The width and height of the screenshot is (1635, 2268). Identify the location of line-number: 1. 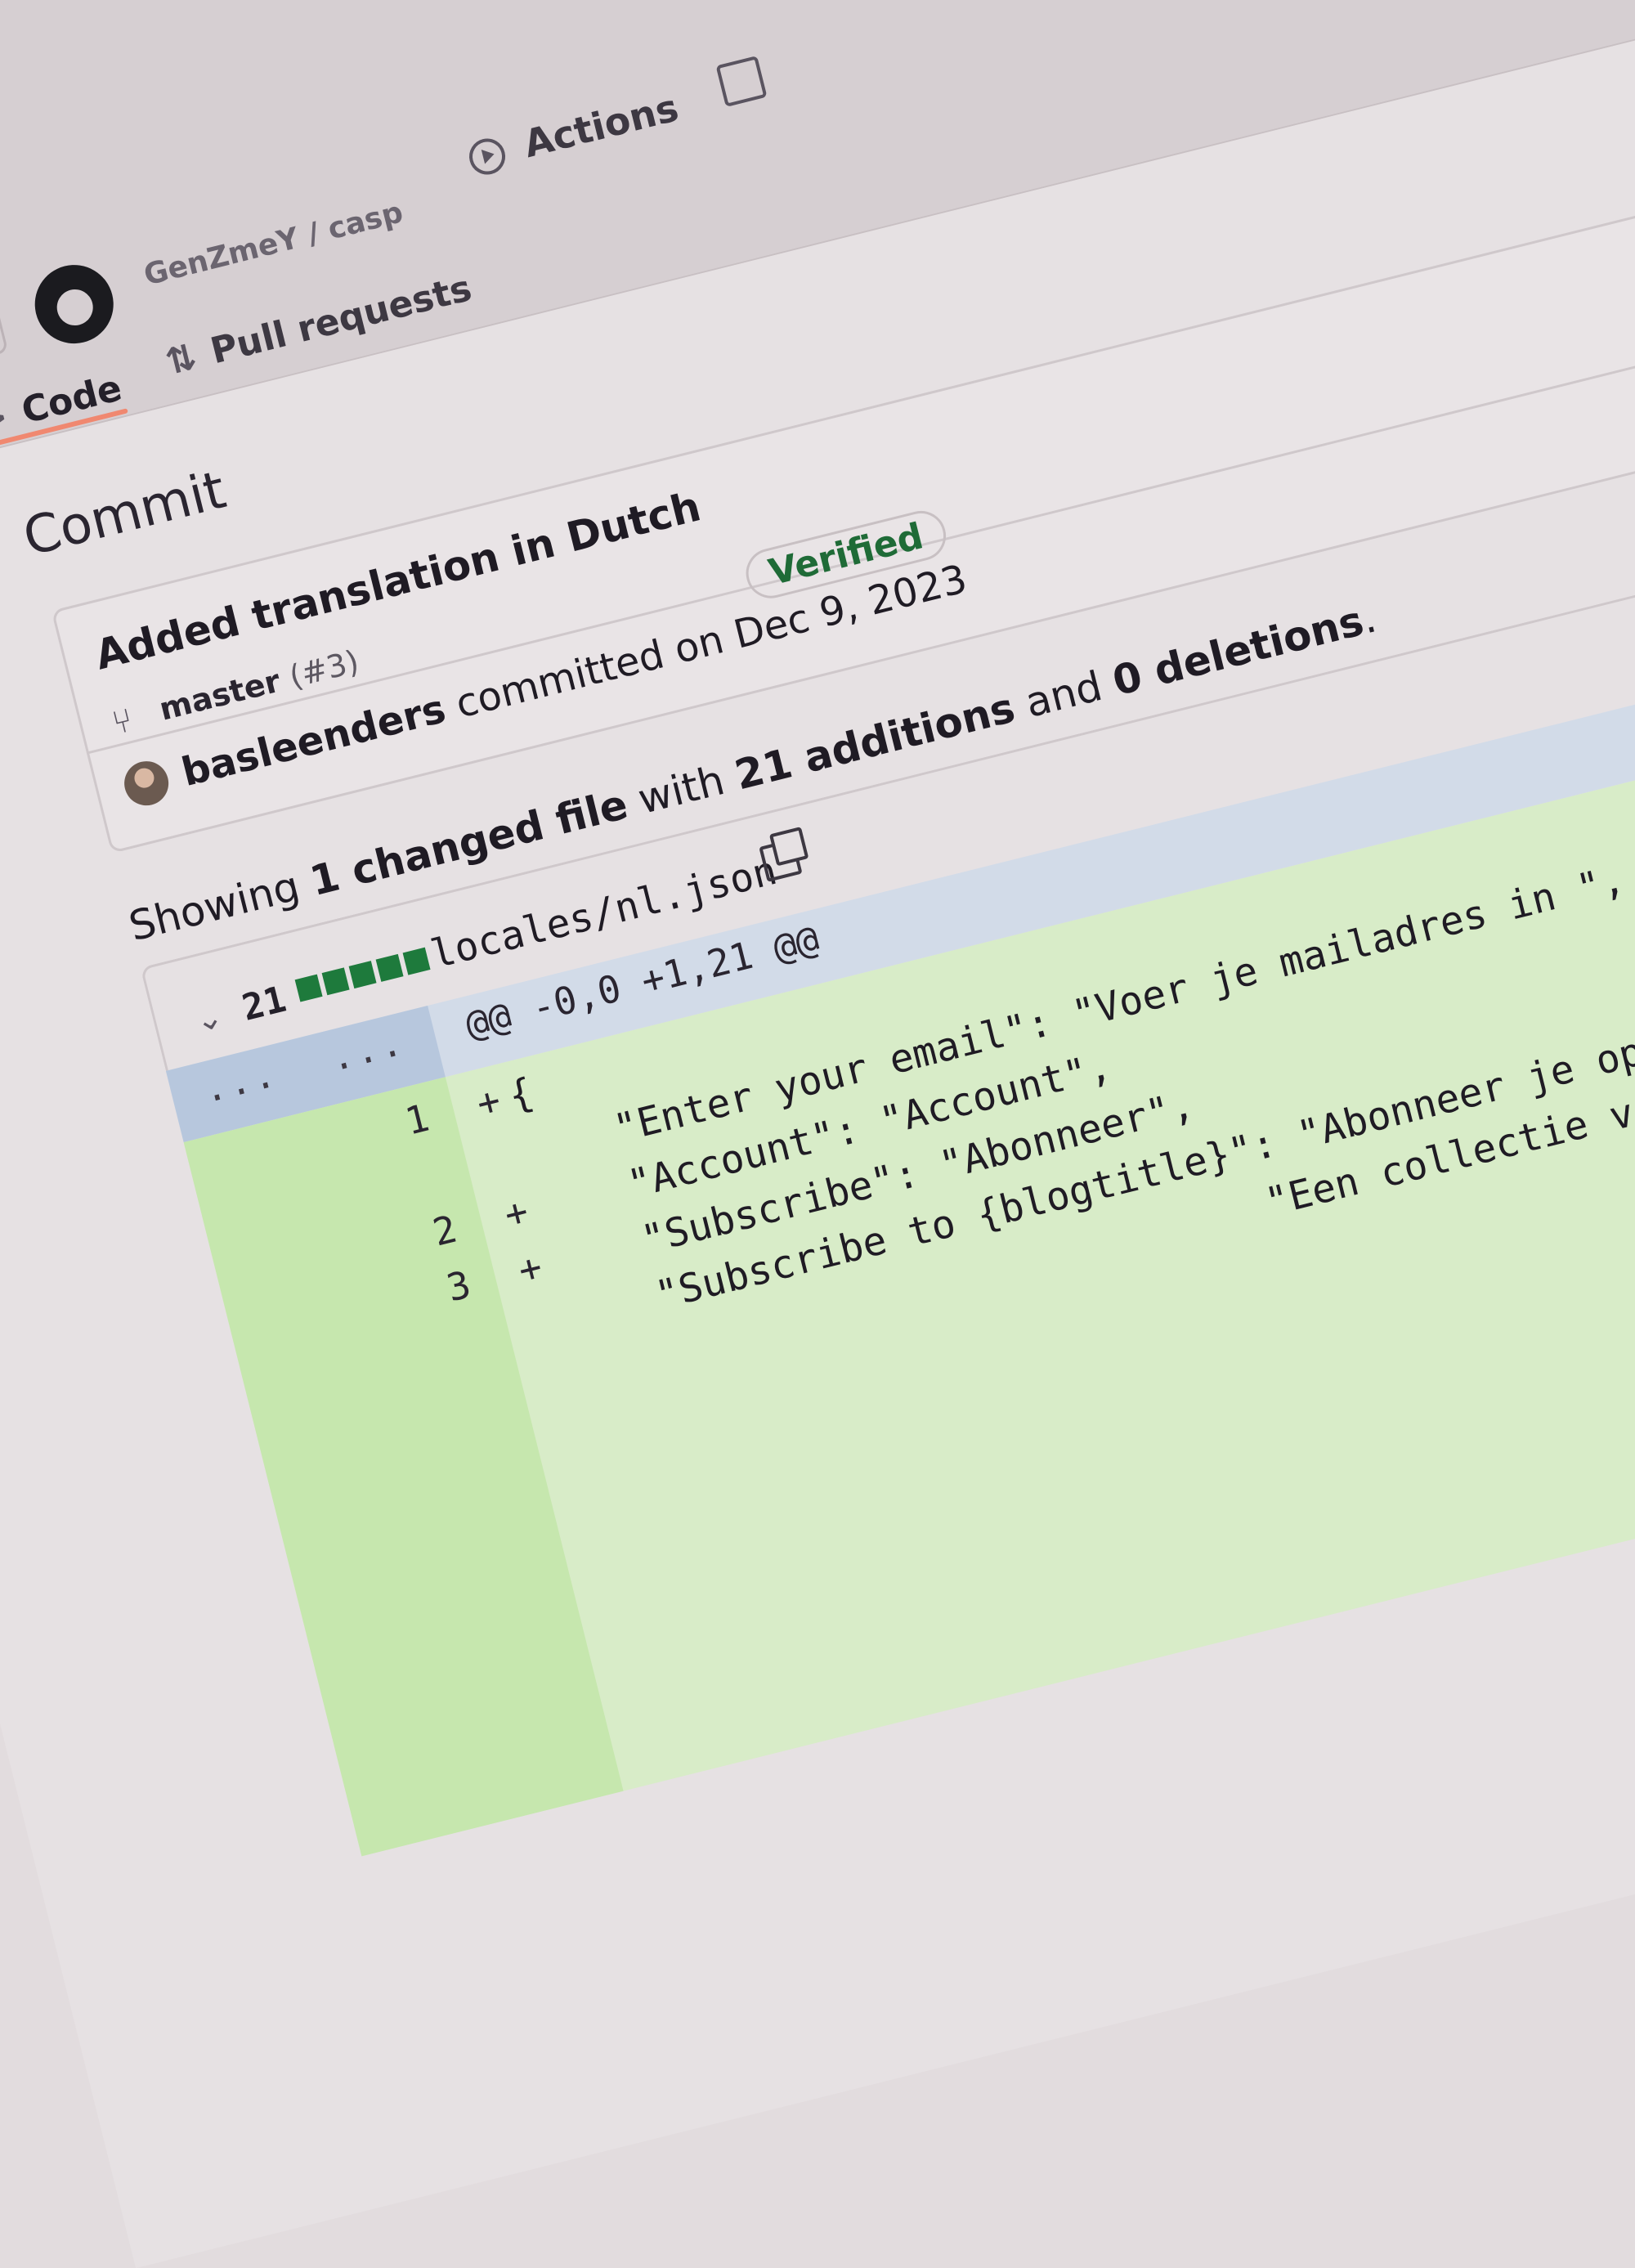
(417, 1120).